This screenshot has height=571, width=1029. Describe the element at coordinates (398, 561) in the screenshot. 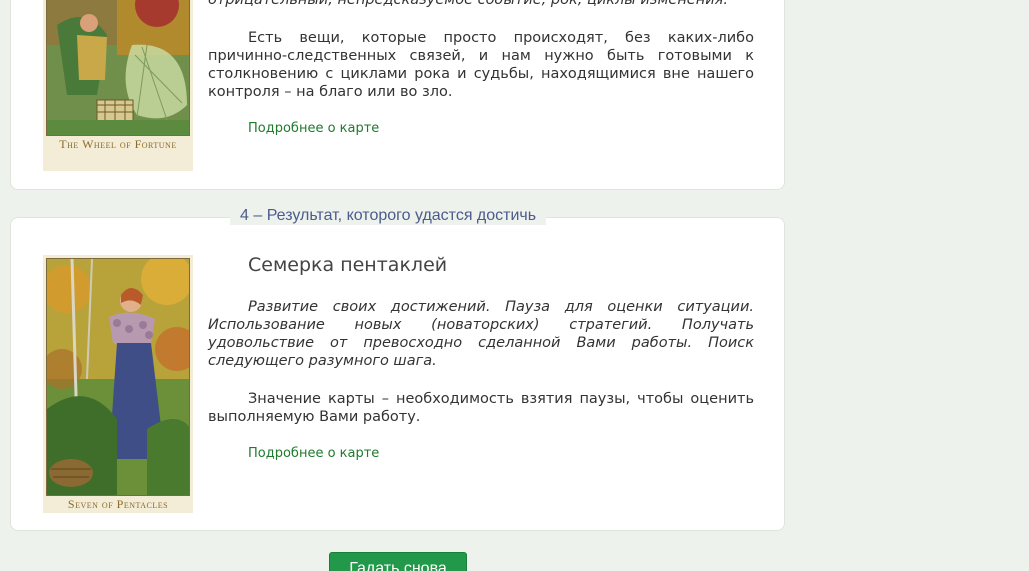

I see `retry-reading-button: Гадать снова` at that location.